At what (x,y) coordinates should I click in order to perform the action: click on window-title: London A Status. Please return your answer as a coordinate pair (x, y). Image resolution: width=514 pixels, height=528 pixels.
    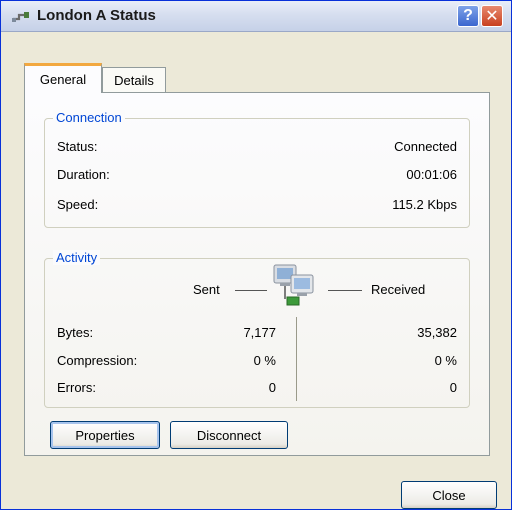
    Looking at the image, I should click on (96, 15).